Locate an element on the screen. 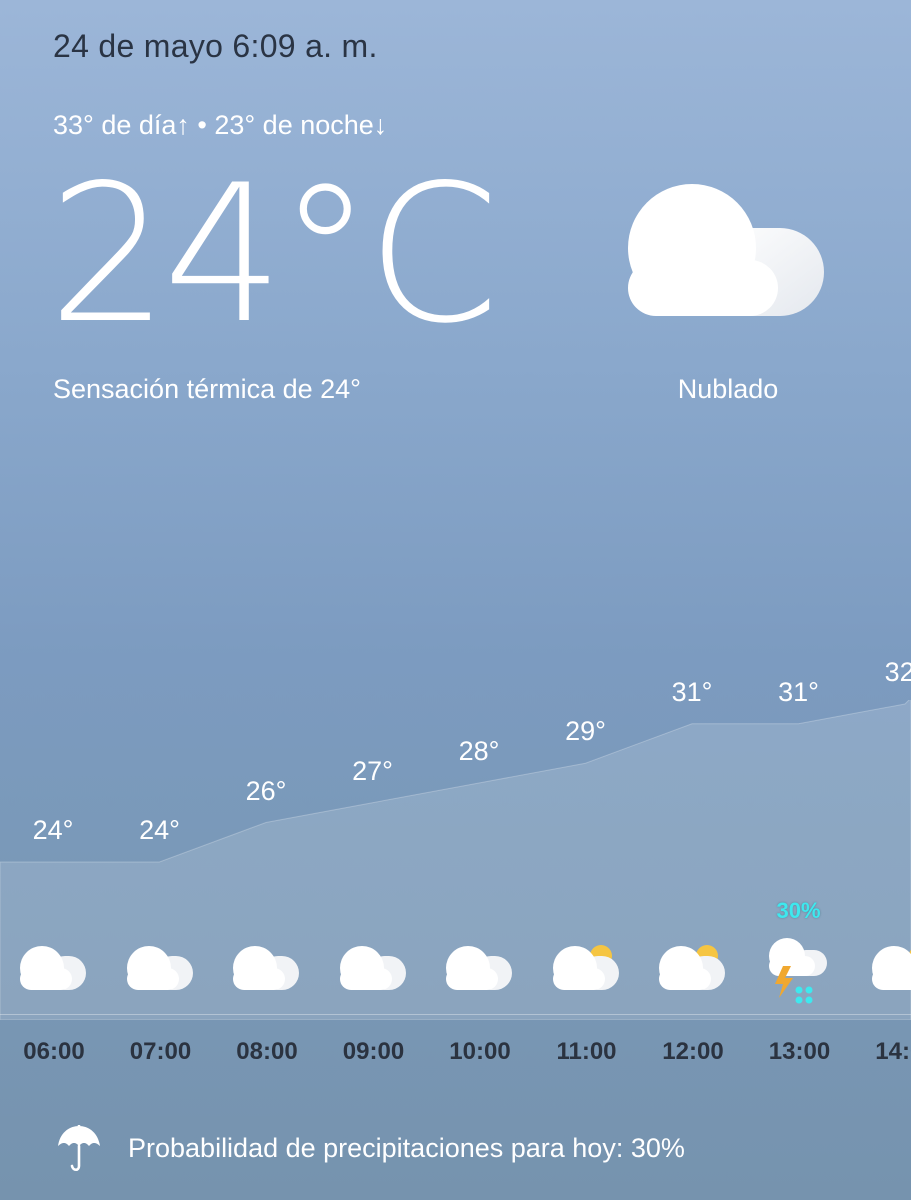 Image resolution: width=911 pixels, height=1200 pixels. hourly-temp-label: 26° is located at coordinates (266, 790).